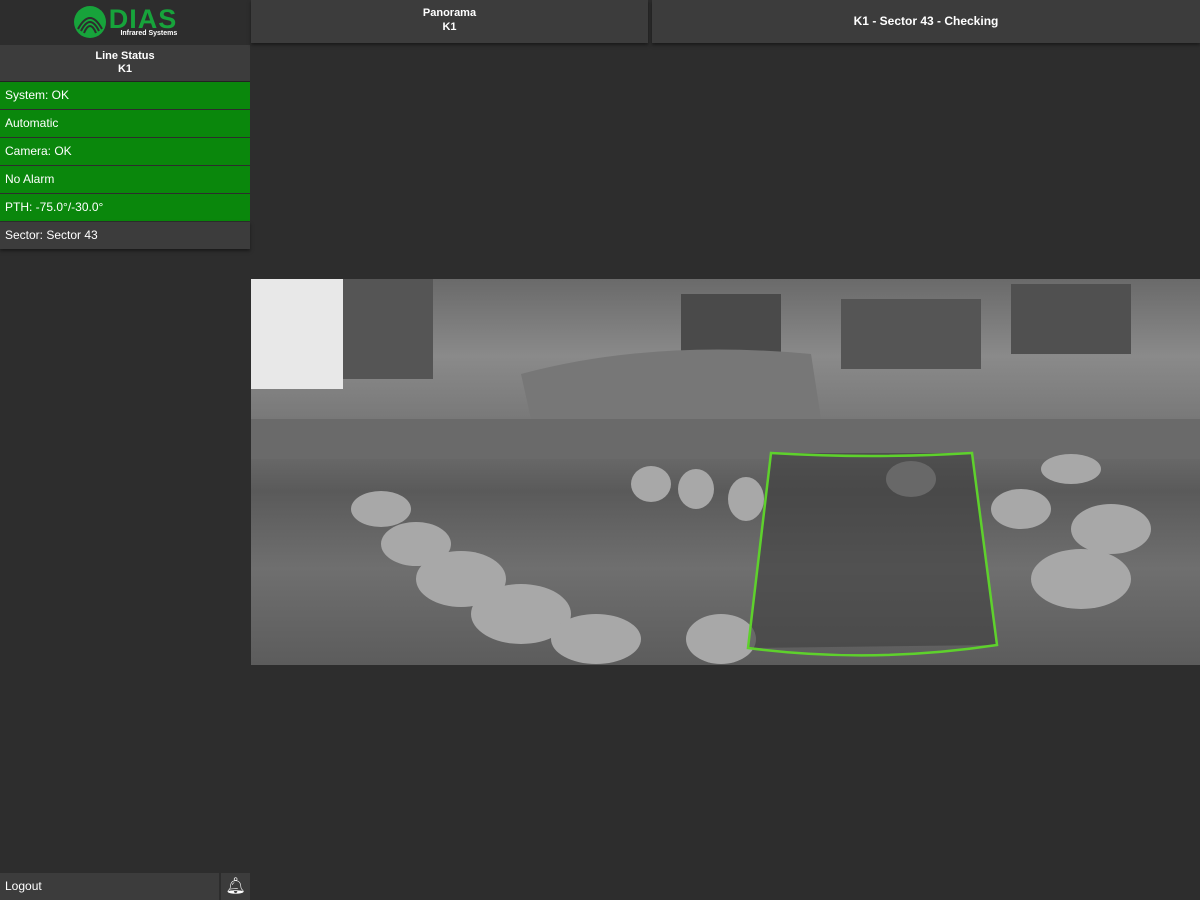 The width and height of the screenshot is (1200, 900). What do you see at coordinates (125, 207) in the screenshot?
I see `status-pth: PTH: -75.0°/-30.0°` at bounding box center [125, 207].